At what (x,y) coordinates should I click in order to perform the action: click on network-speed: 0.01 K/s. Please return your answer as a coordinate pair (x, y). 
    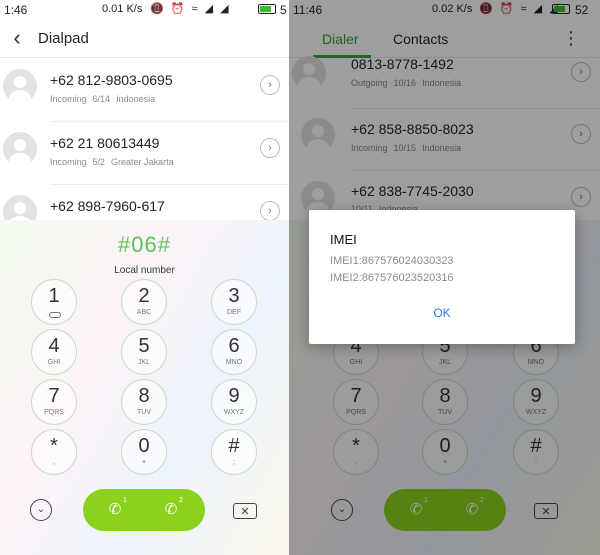
    Looking at the image, I should click on (122, 9).